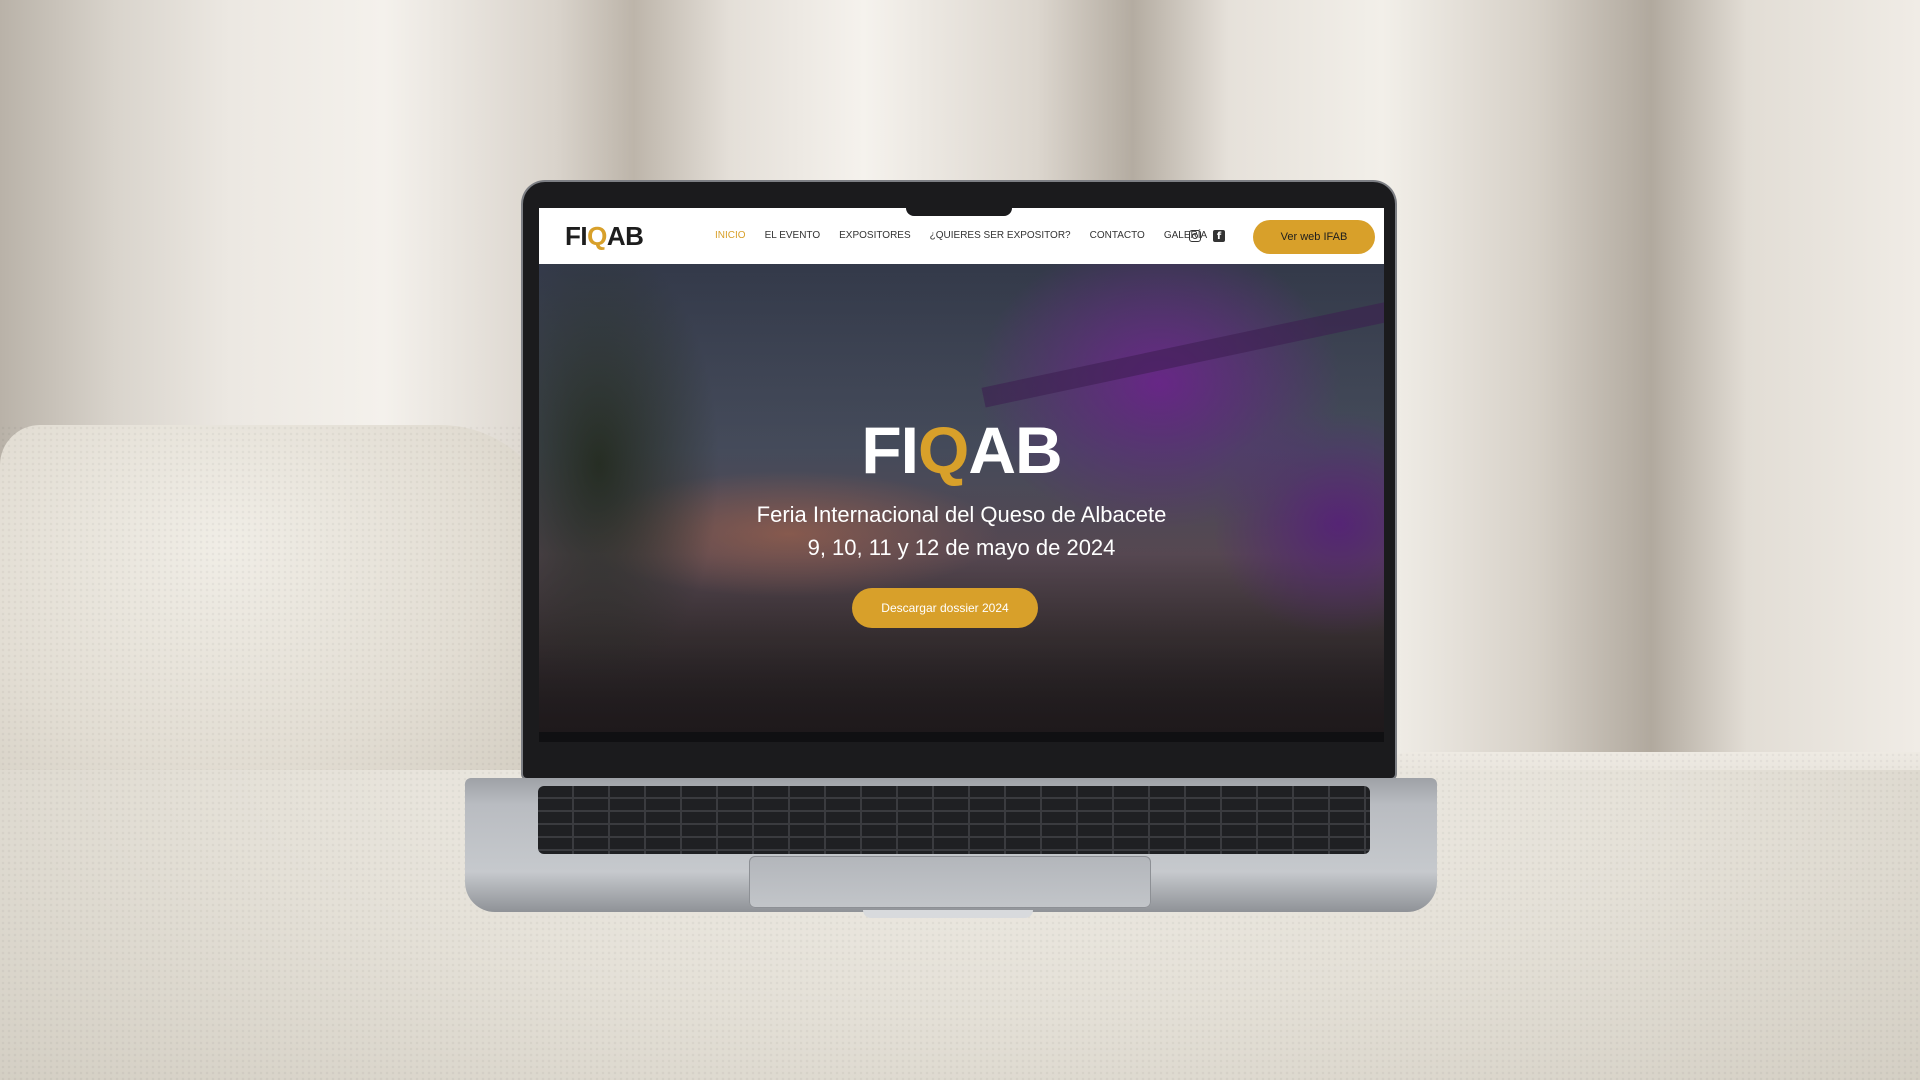 This screenshot has height=1080, width=1920. Describe the element at coordinates (730, 235) in the screenshot. I see `nav-item-inicio: INICIO` at that location.